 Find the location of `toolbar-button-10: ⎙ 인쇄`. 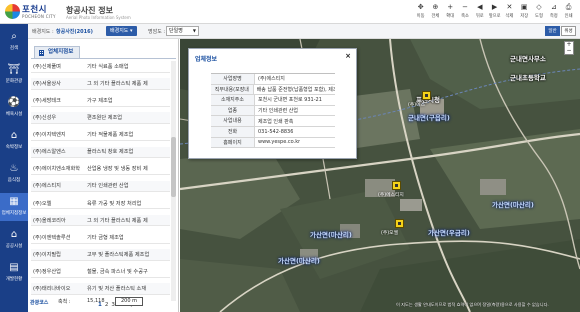

toolbar-button-10: ⎙ 인쇄 is located at coordinates (568, 12).